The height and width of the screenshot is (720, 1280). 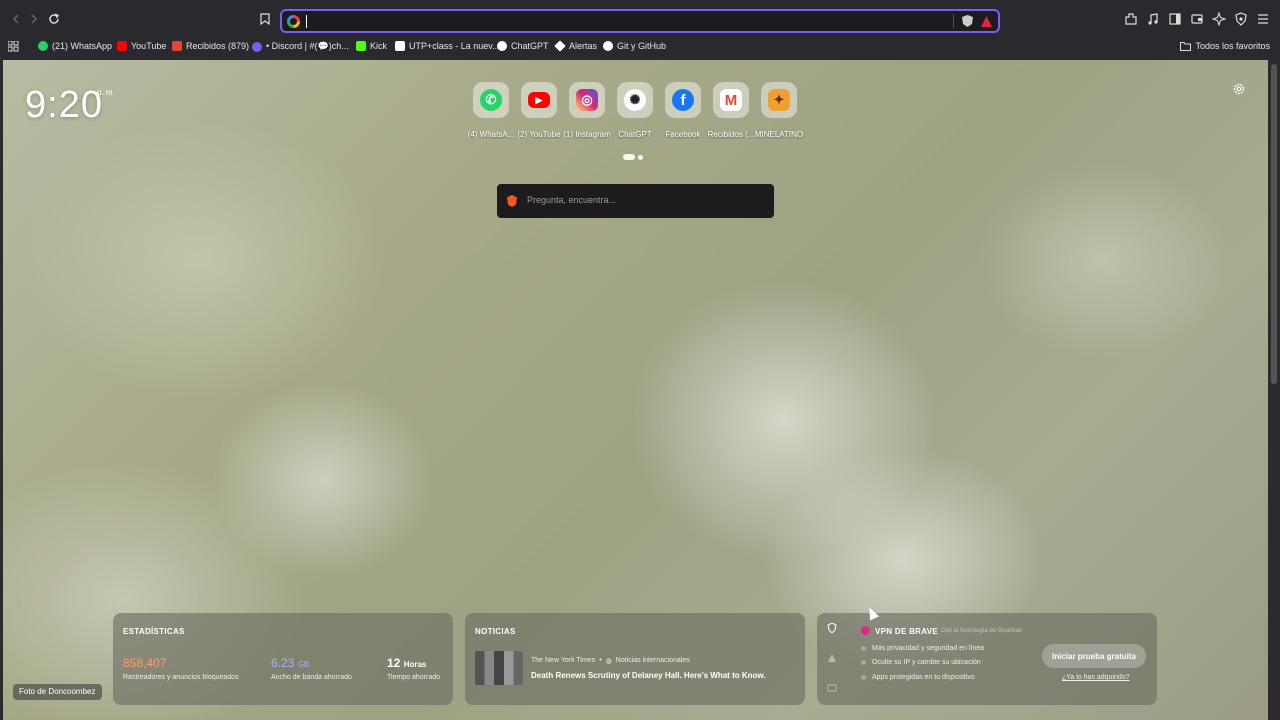 I want to click on tile-icon-box: f, so click(x=683, y=100).